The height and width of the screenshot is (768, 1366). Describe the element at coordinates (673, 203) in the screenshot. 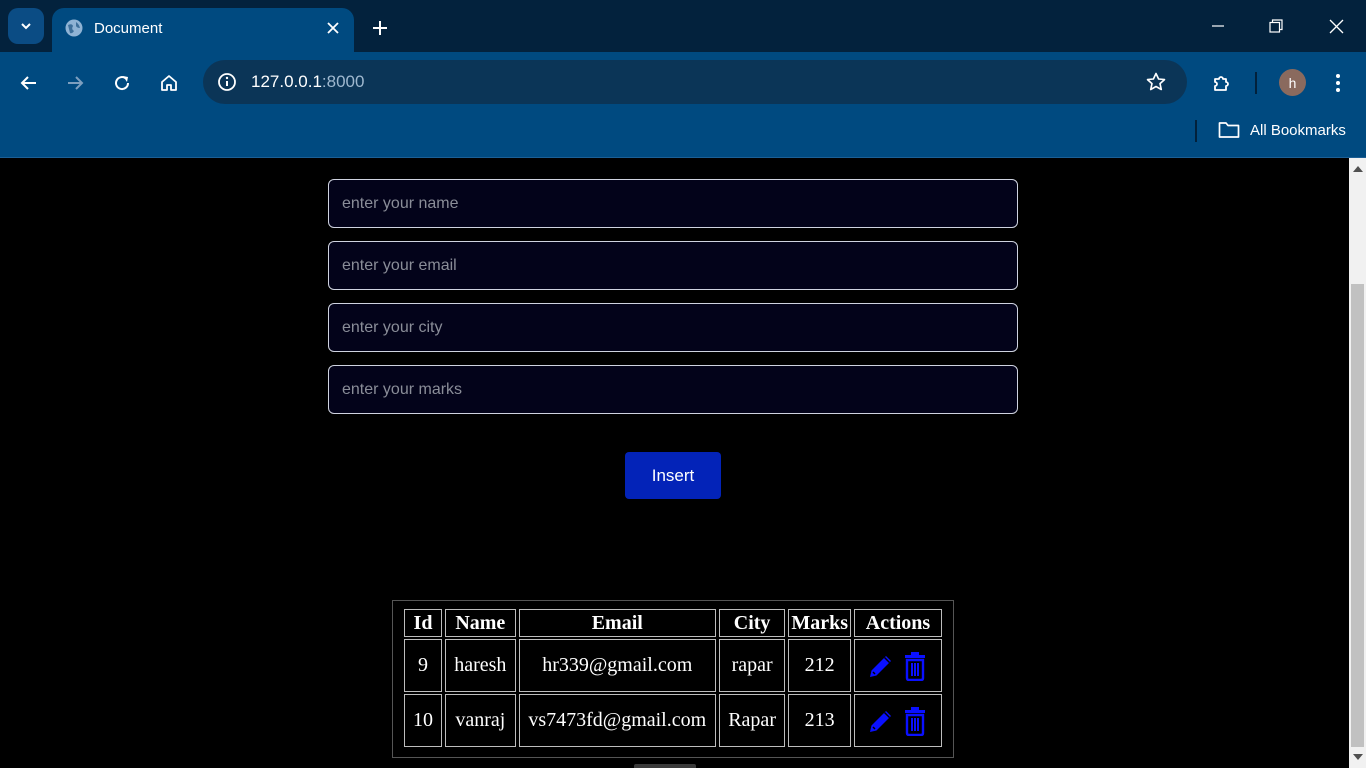

I see `name-input` at that location.